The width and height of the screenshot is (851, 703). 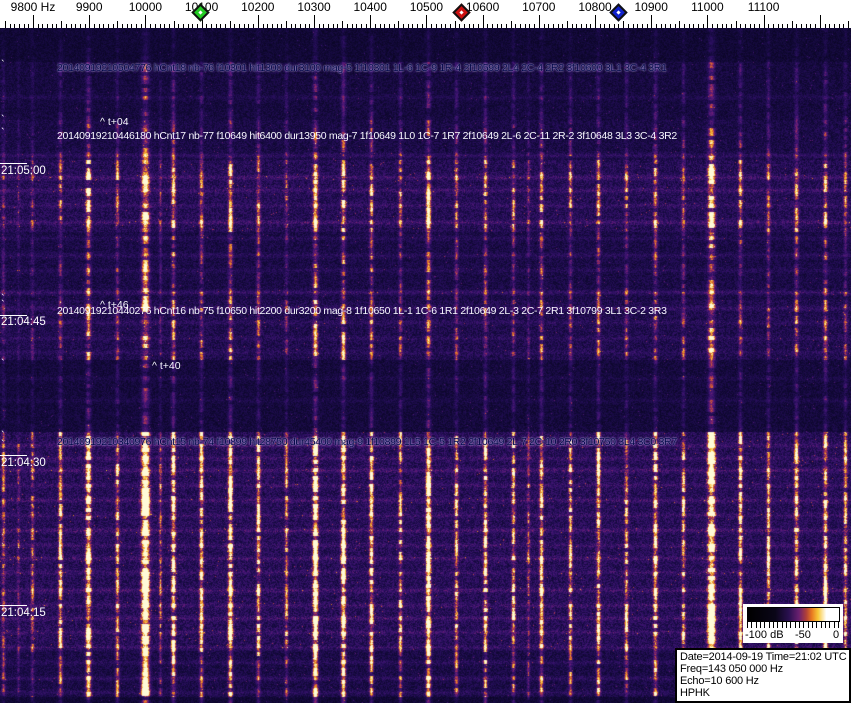 What do you see at coordinates (33, 7) in the screenshot?
I see `freq-axis-label: 9800 Hz` at bounding box center [33, 7].